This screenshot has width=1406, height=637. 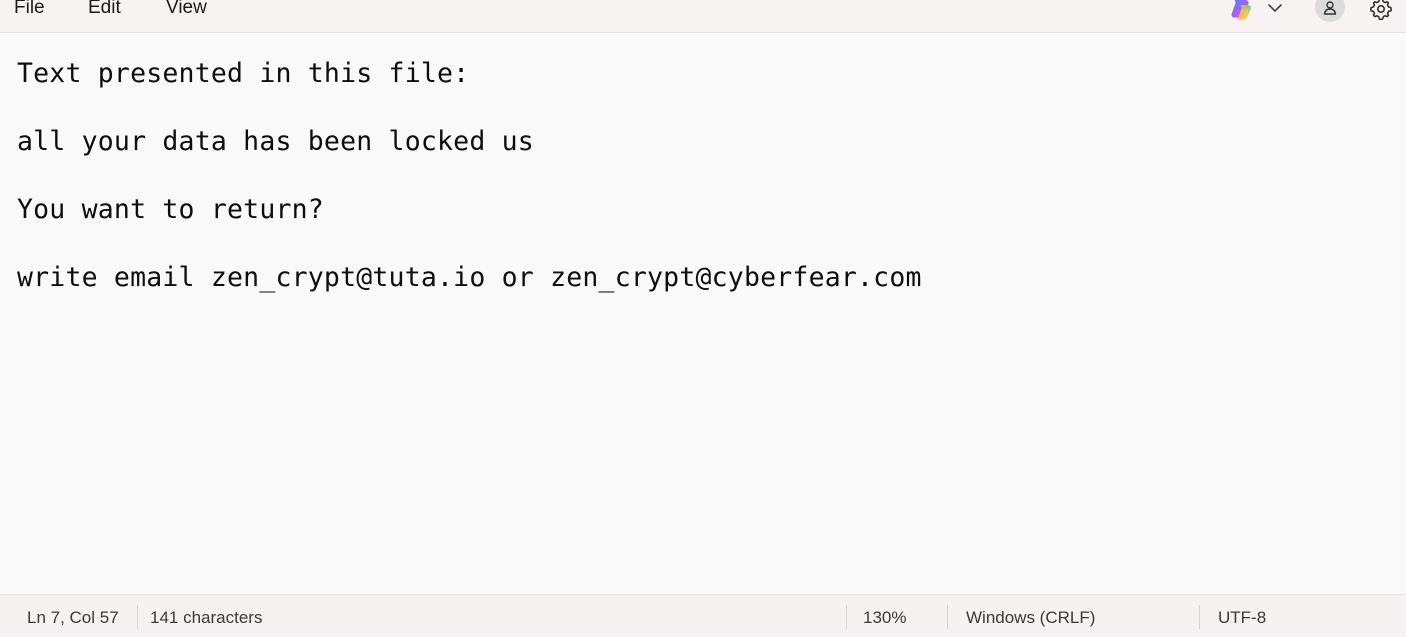 I want to click on account-button, so click(x=1330, y=11).